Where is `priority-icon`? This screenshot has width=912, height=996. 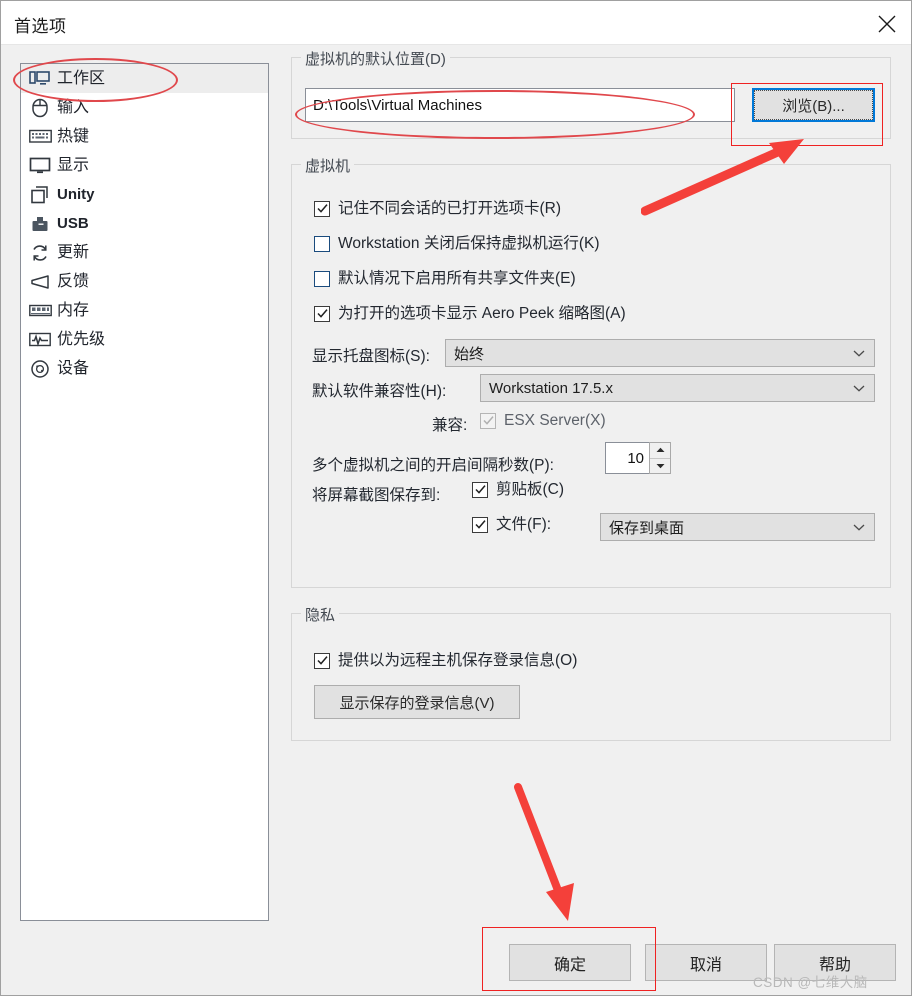
priority-icon is located at coordinates (40, 340).